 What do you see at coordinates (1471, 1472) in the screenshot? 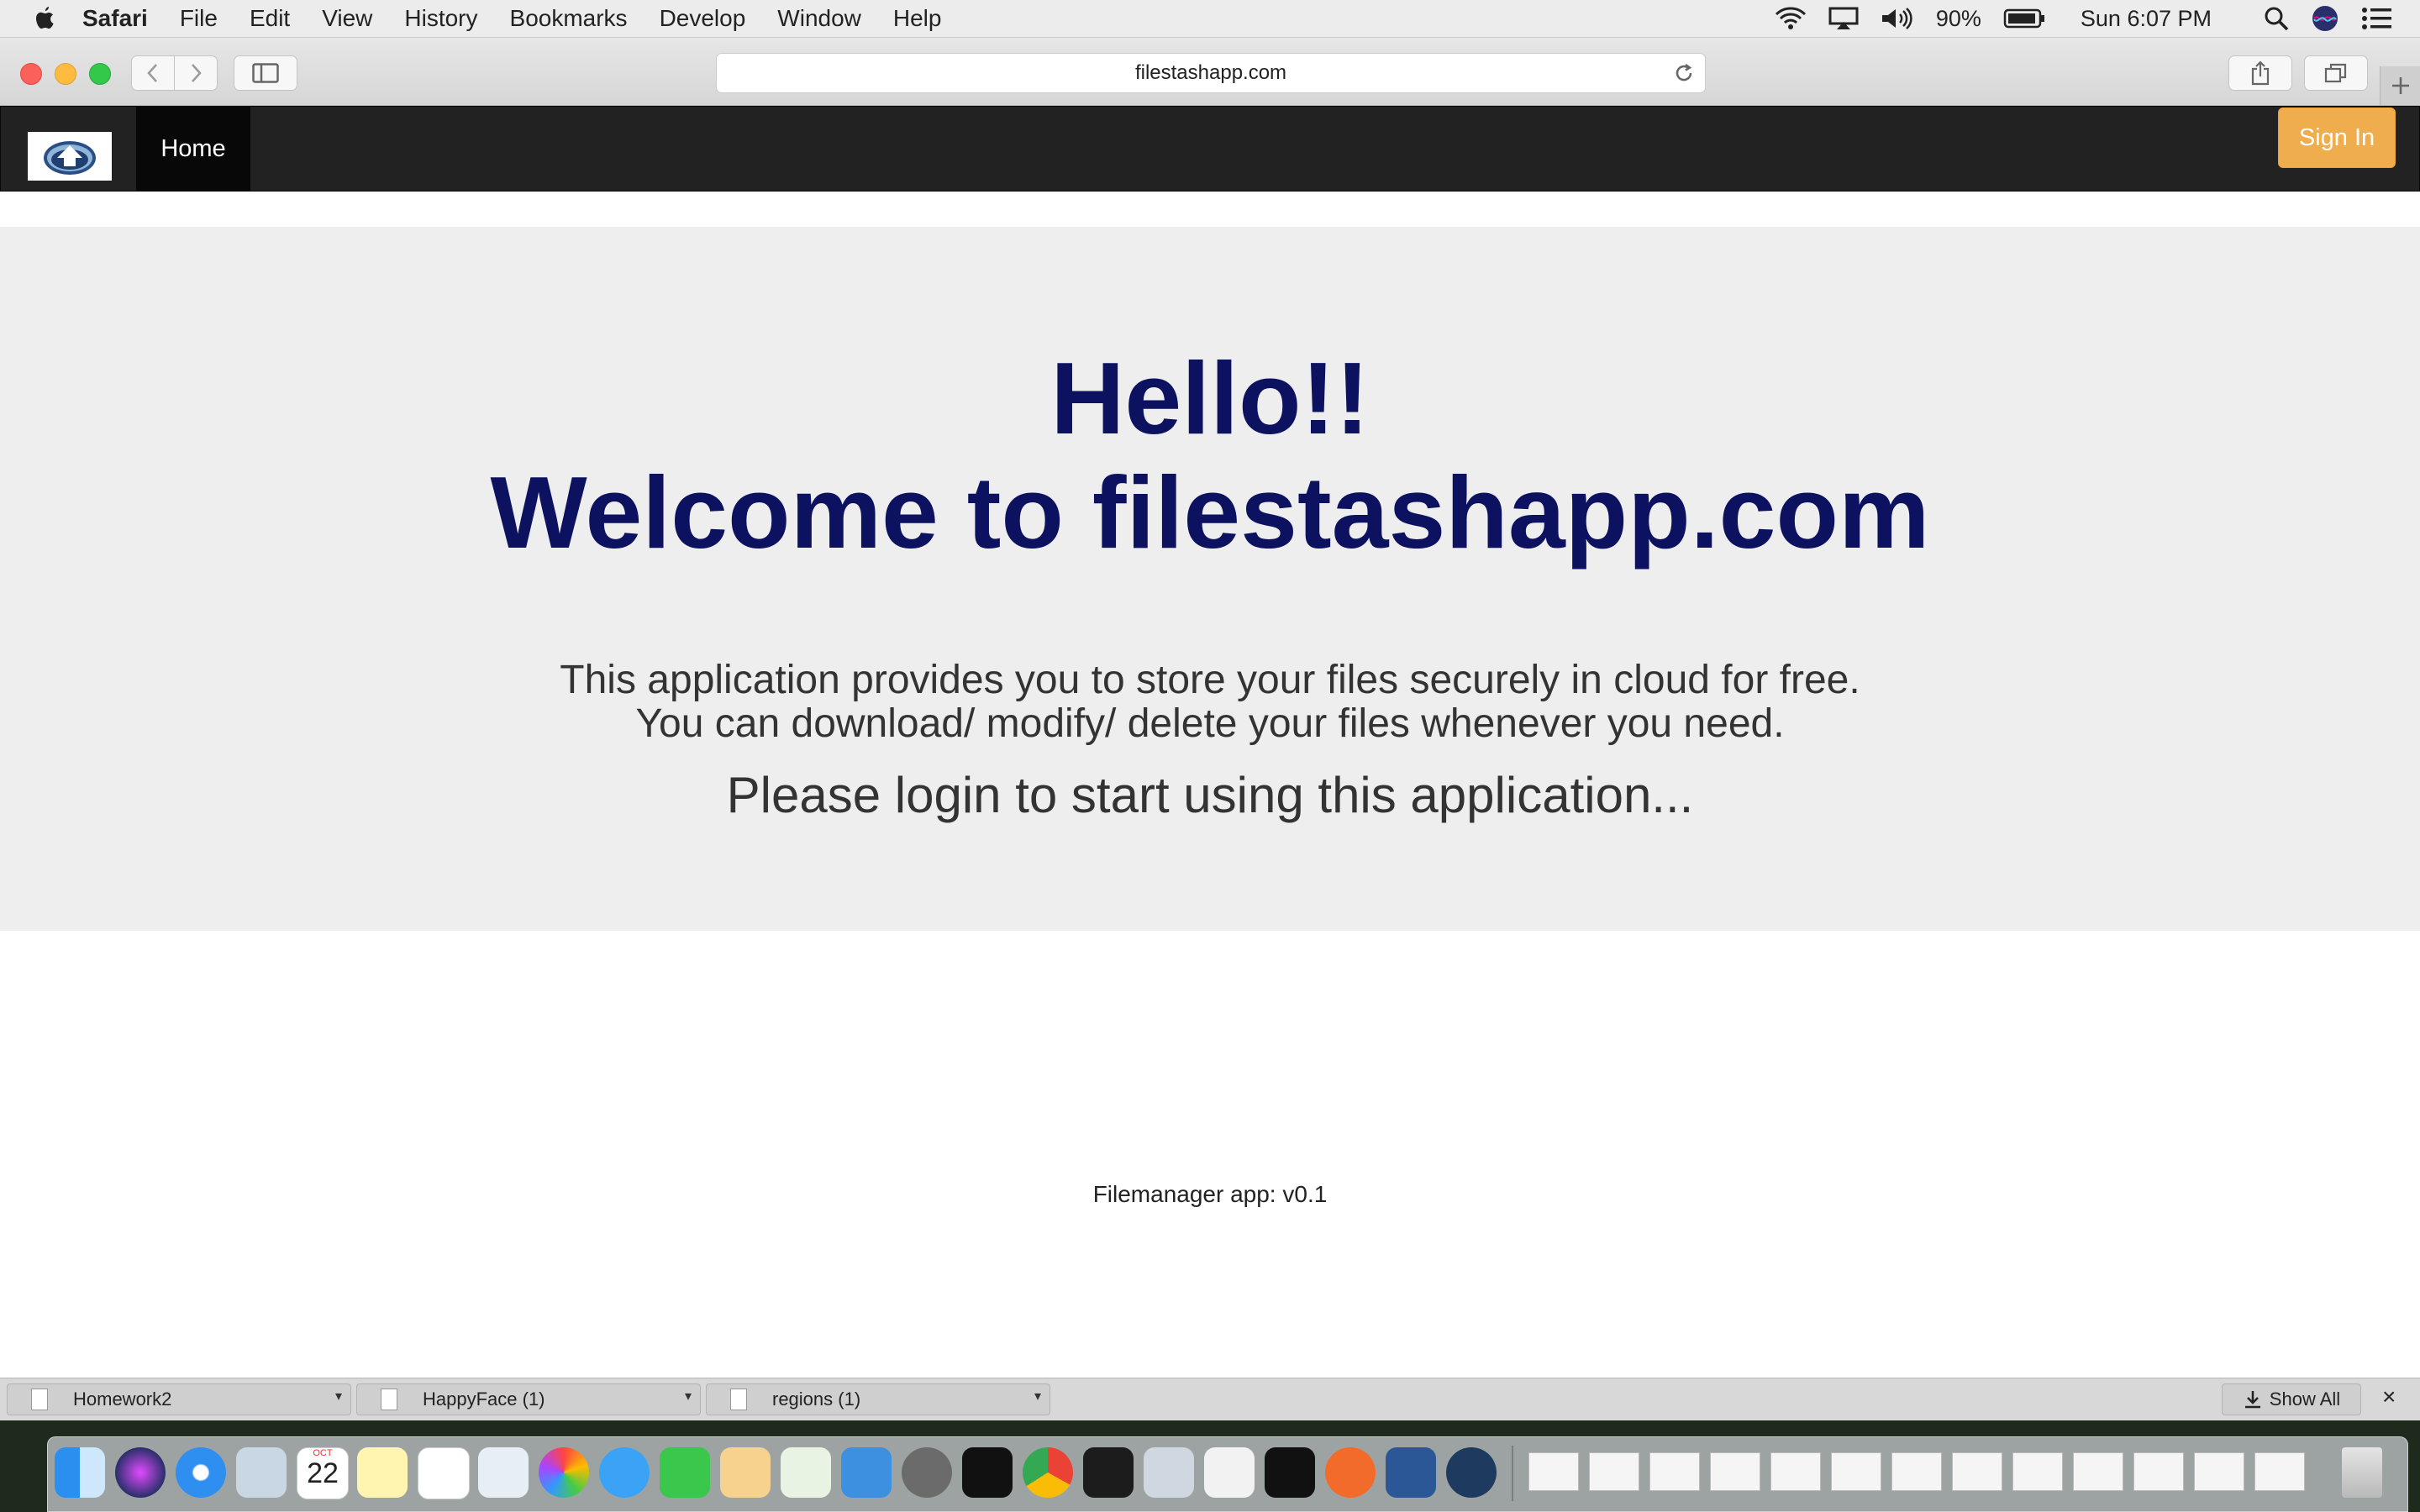
I see `sourcetree-icon` at bounding box center [1471, 1472].